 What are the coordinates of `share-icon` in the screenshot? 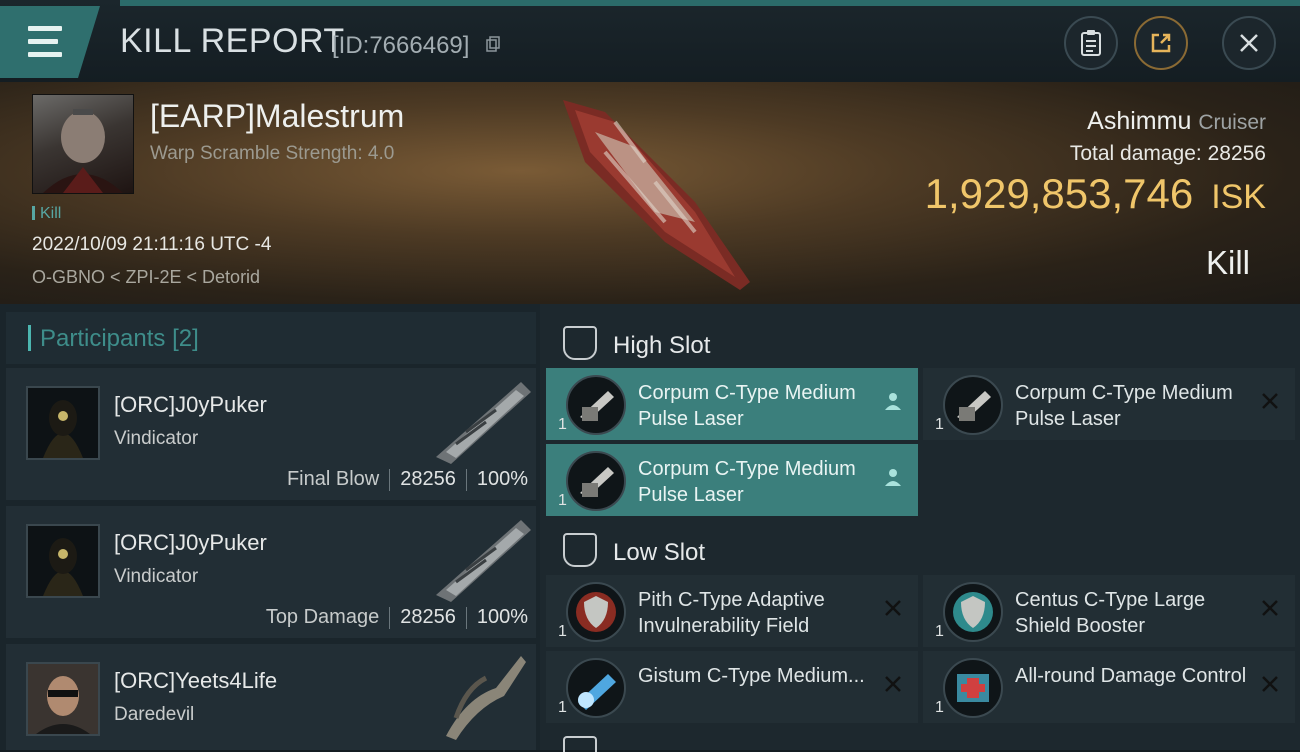 It's located at (1161, 43).